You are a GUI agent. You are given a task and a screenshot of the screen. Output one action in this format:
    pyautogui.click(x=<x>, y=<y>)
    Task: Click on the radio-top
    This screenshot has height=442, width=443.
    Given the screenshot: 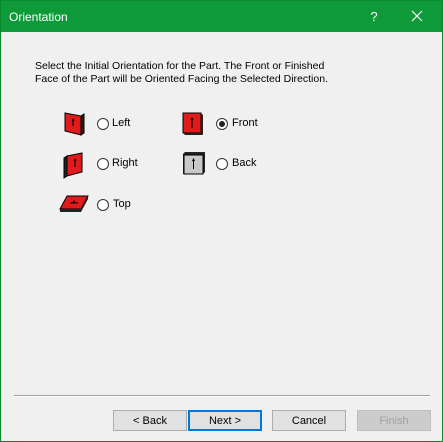 What is the action you would take?
    pyautogui.click(x=103, y=205)
    